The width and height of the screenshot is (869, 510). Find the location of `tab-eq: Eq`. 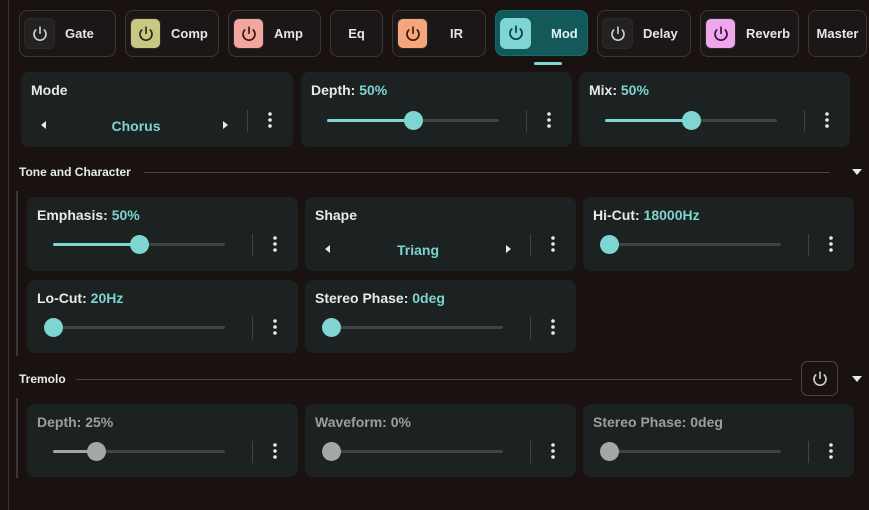

tab-eq: Eq is located at coordinates (356, 33).